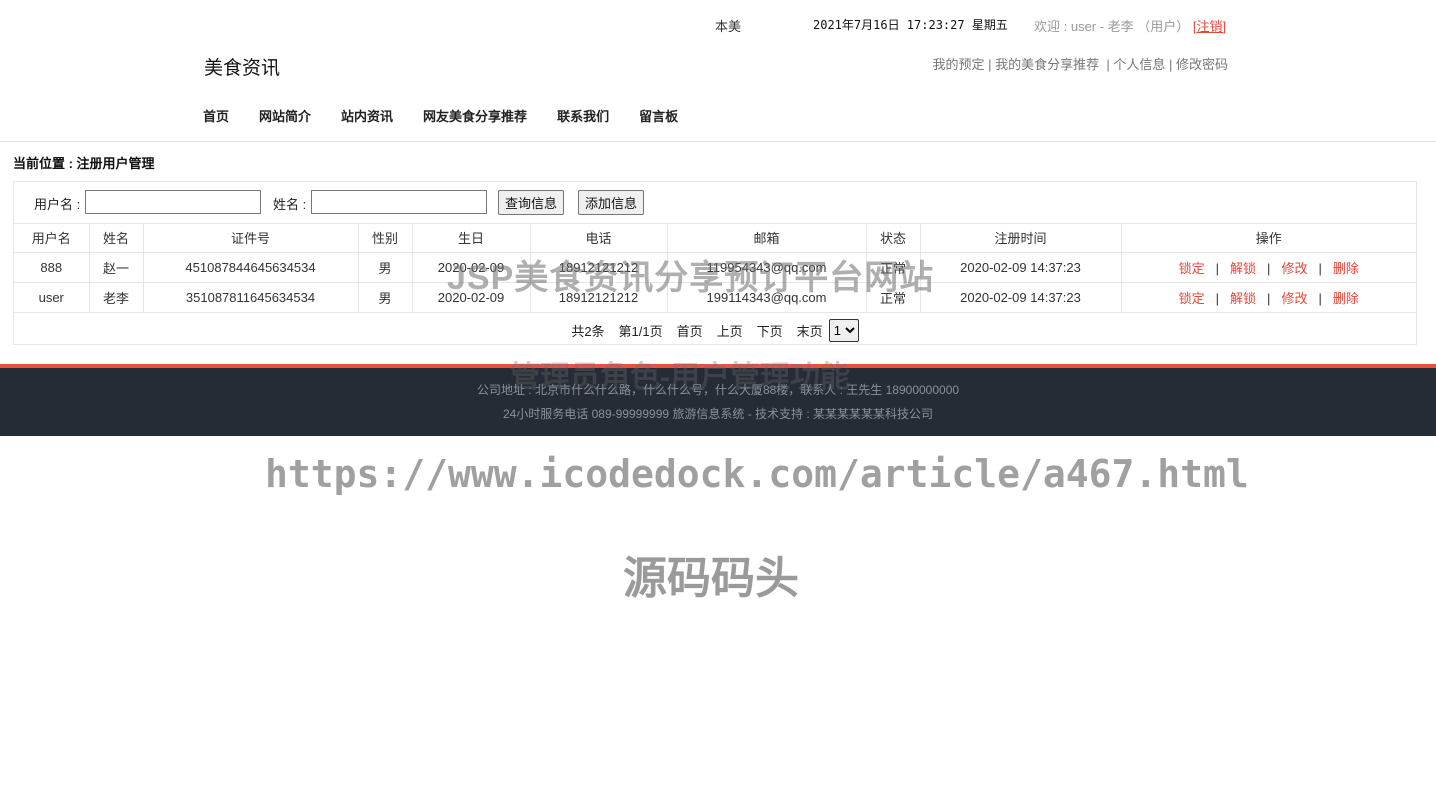 This screenshot has height=800, width=1436. I want to click on col-actions: 操作, so click(1268, 238).